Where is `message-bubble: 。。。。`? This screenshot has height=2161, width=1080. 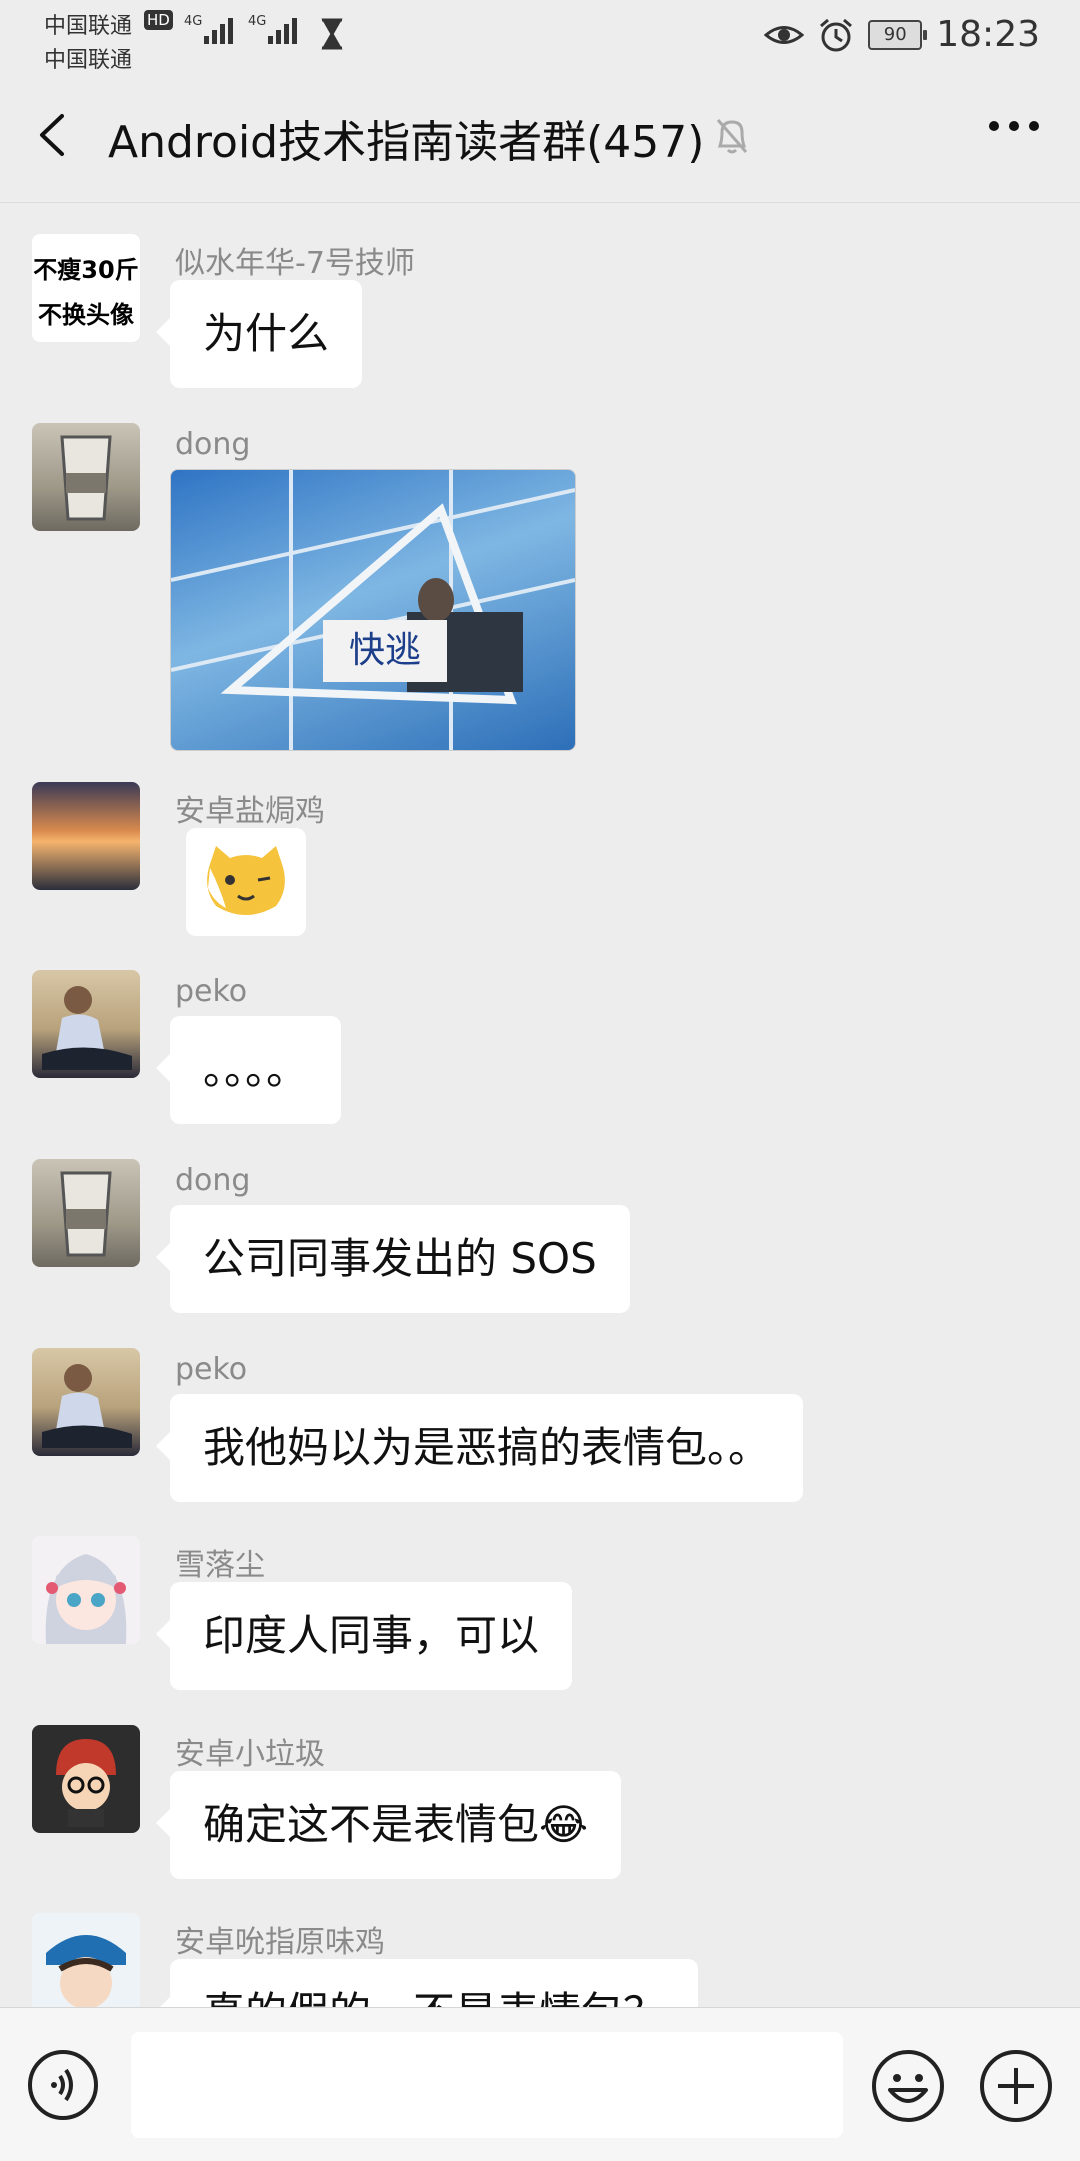 message-bubble: 。。。。 is located at coordinates (248, 1070).